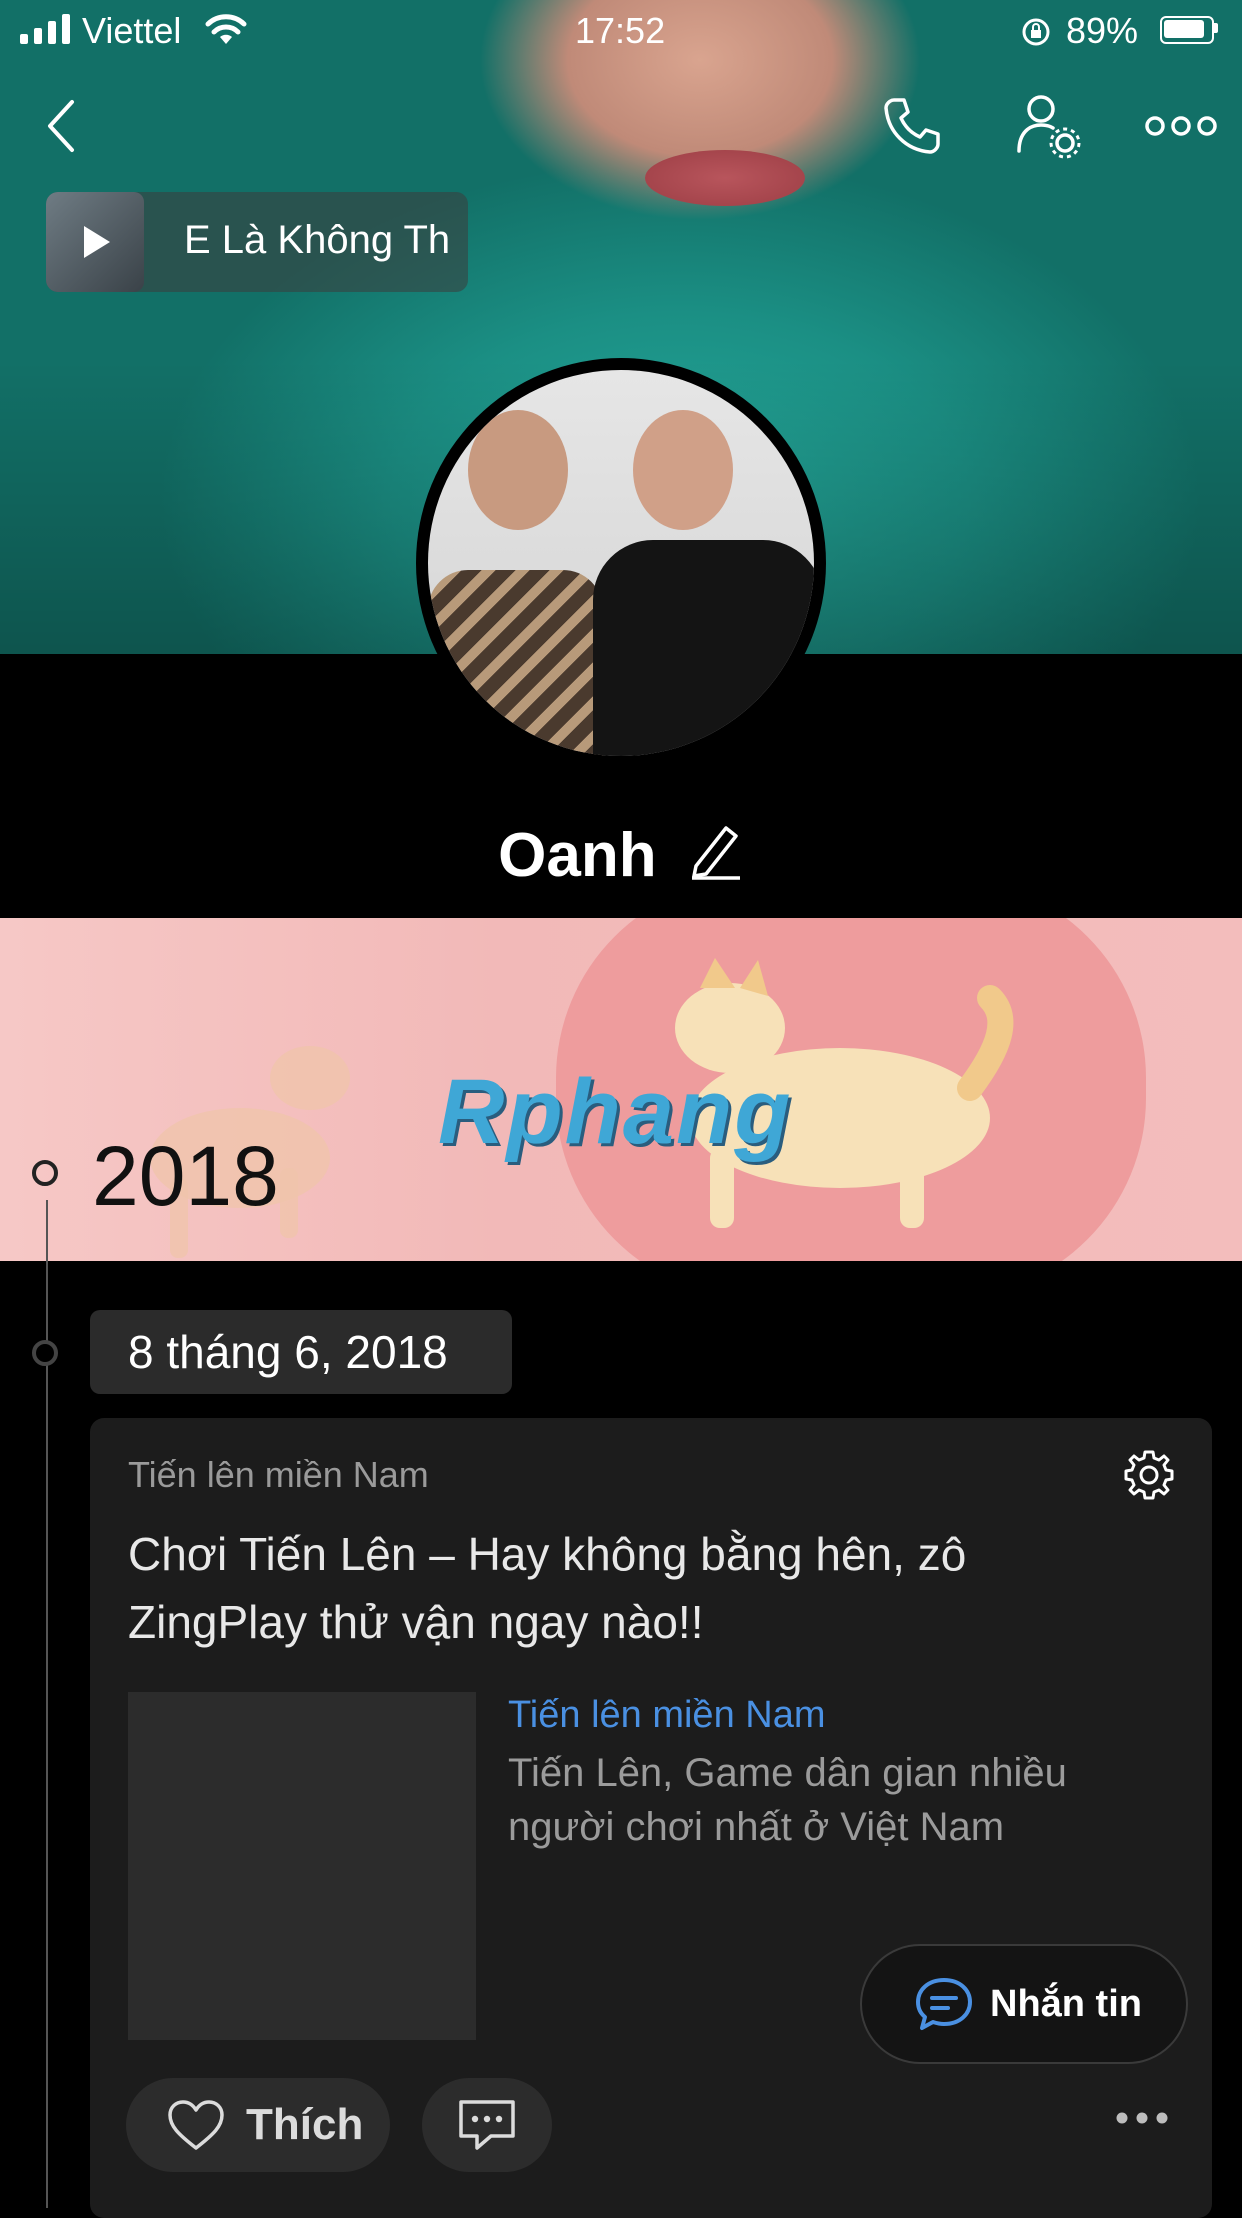  I want to click on chevron-left-icon, so click(61, 126).